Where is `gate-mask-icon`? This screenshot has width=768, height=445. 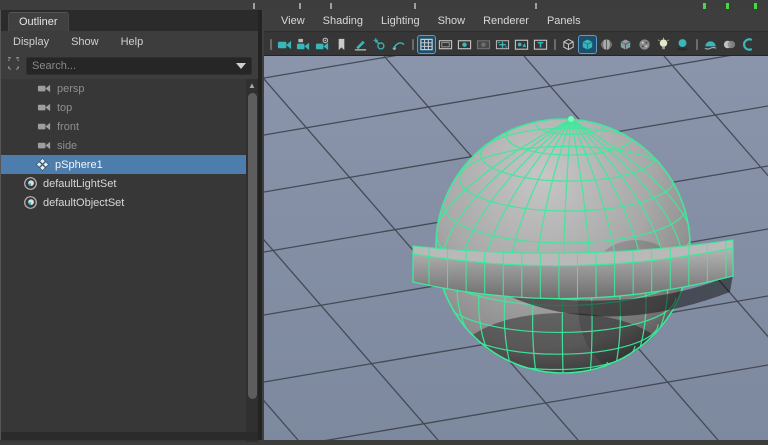
gate-mask-icon is located at coordinates (483, 44).